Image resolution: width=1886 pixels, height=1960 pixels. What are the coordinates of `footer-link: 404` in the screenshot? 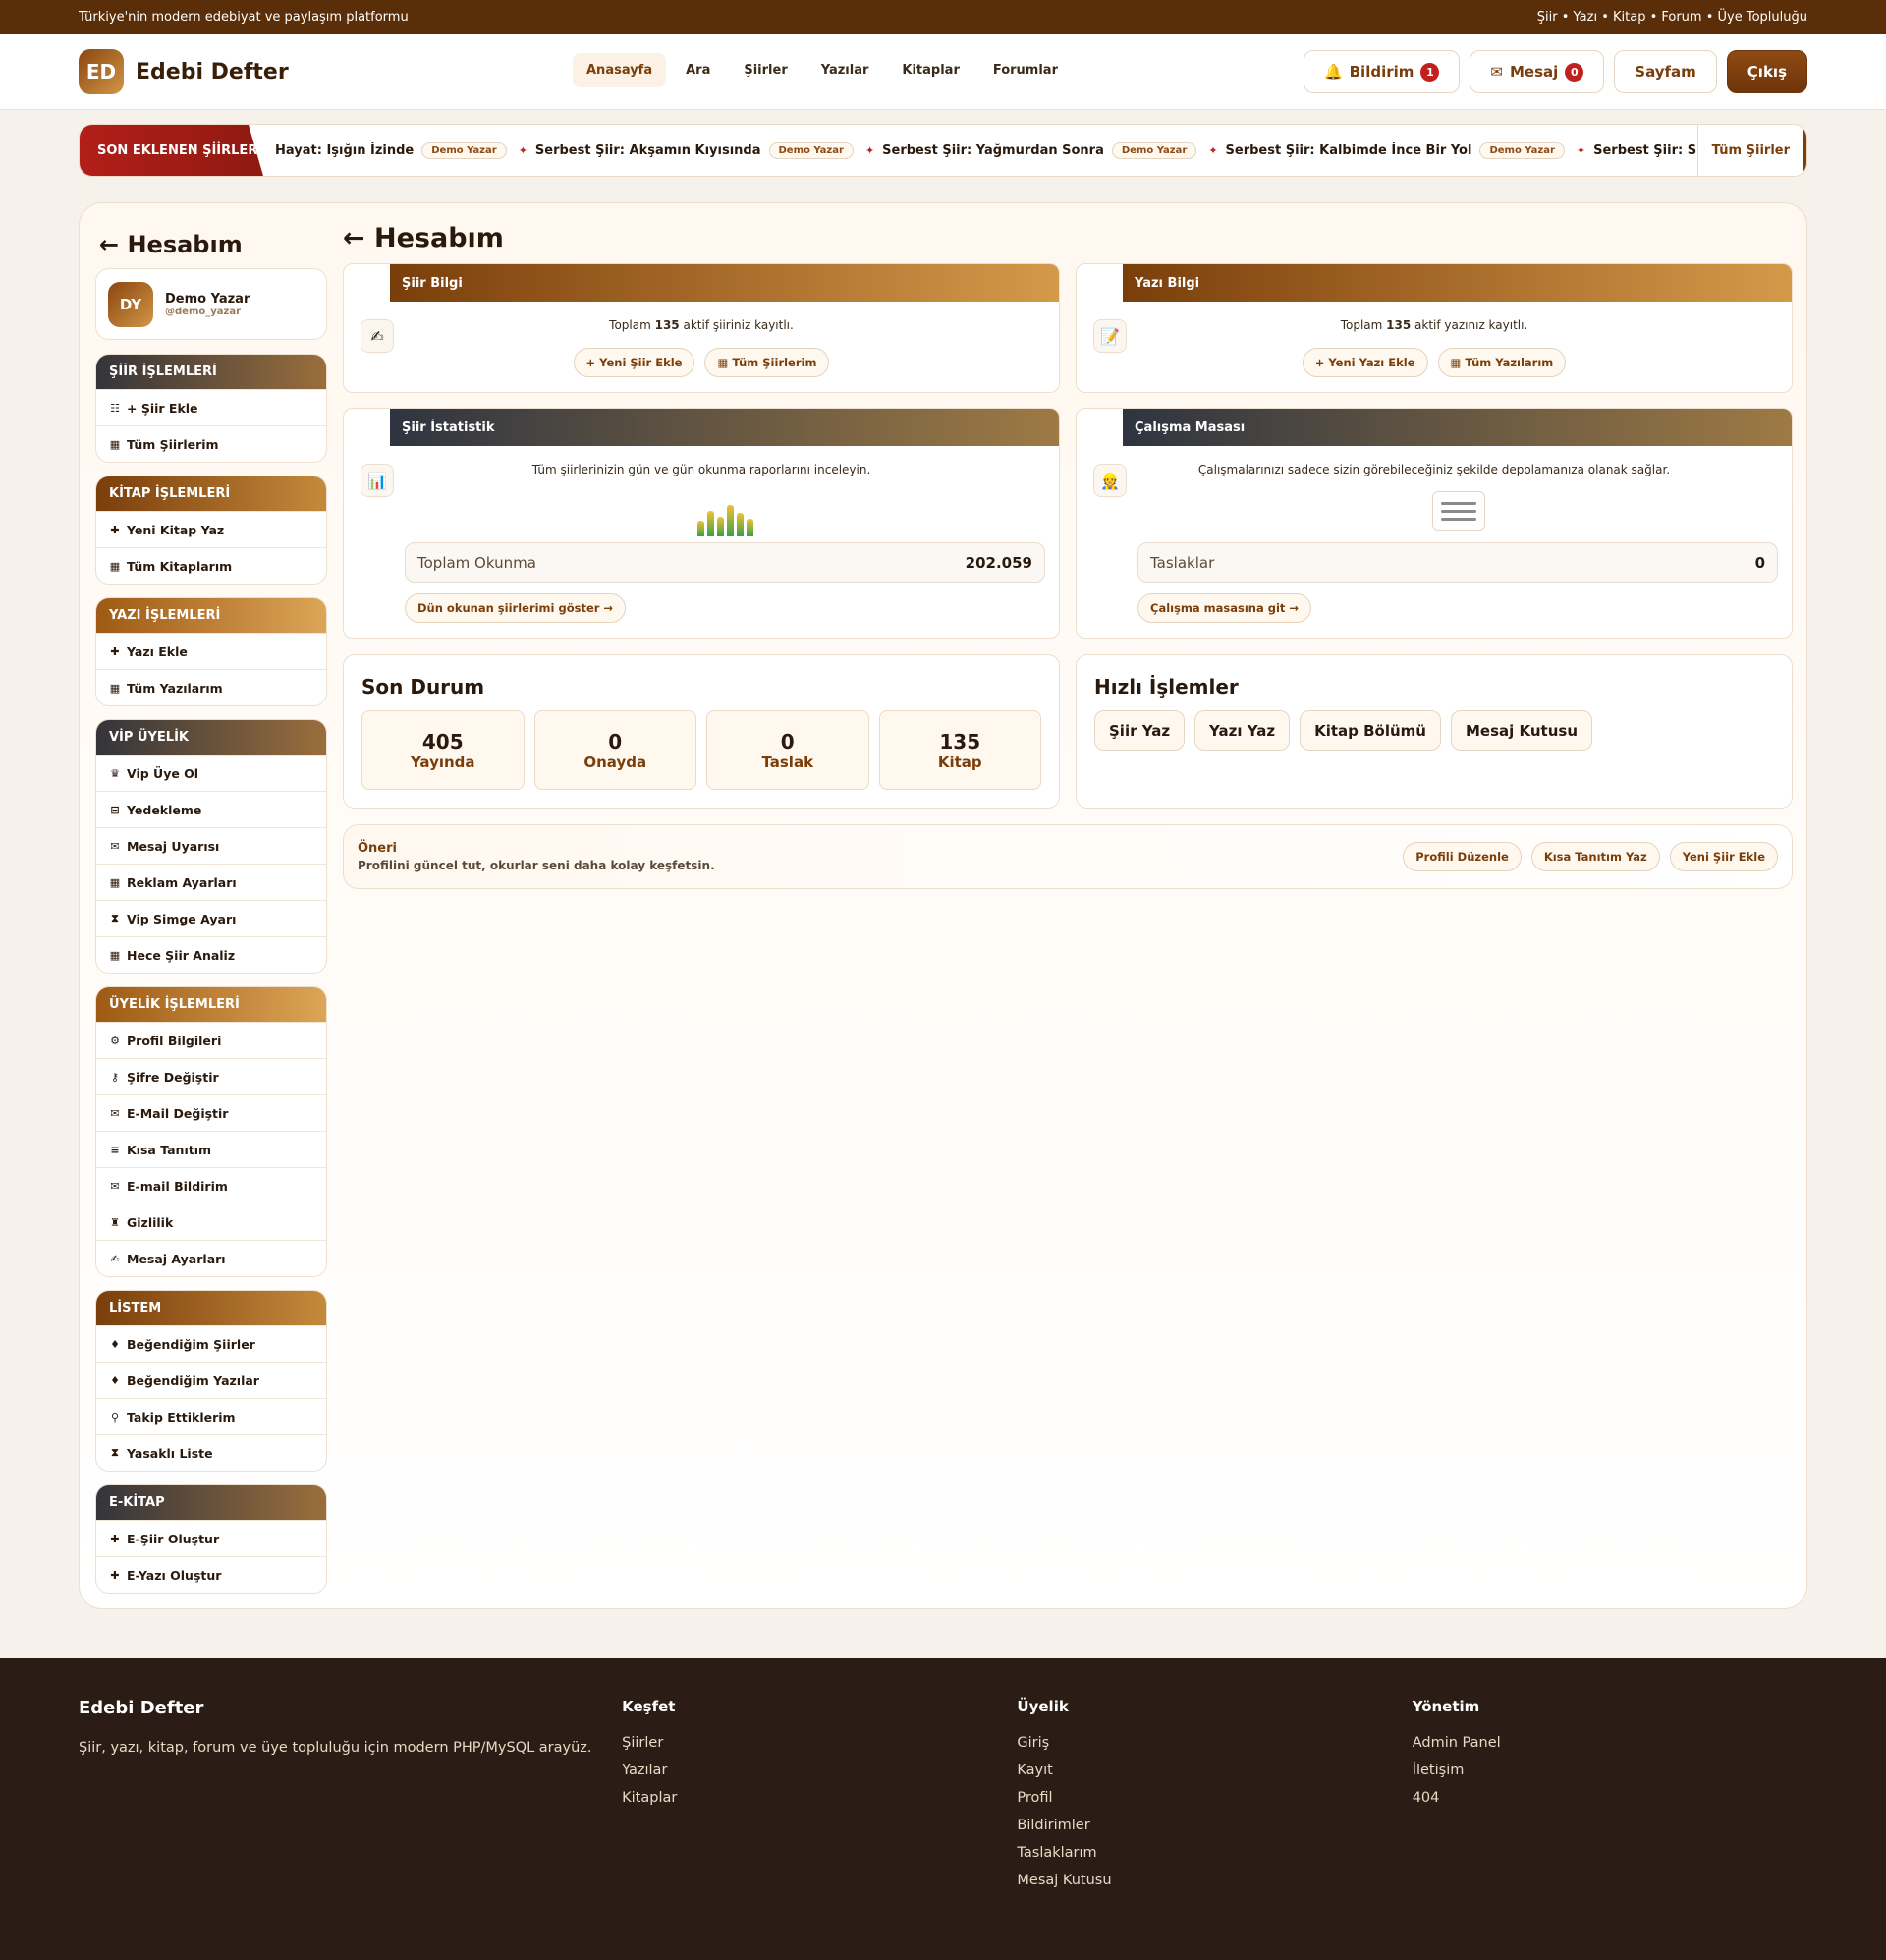 It's located at (1610, 1798).